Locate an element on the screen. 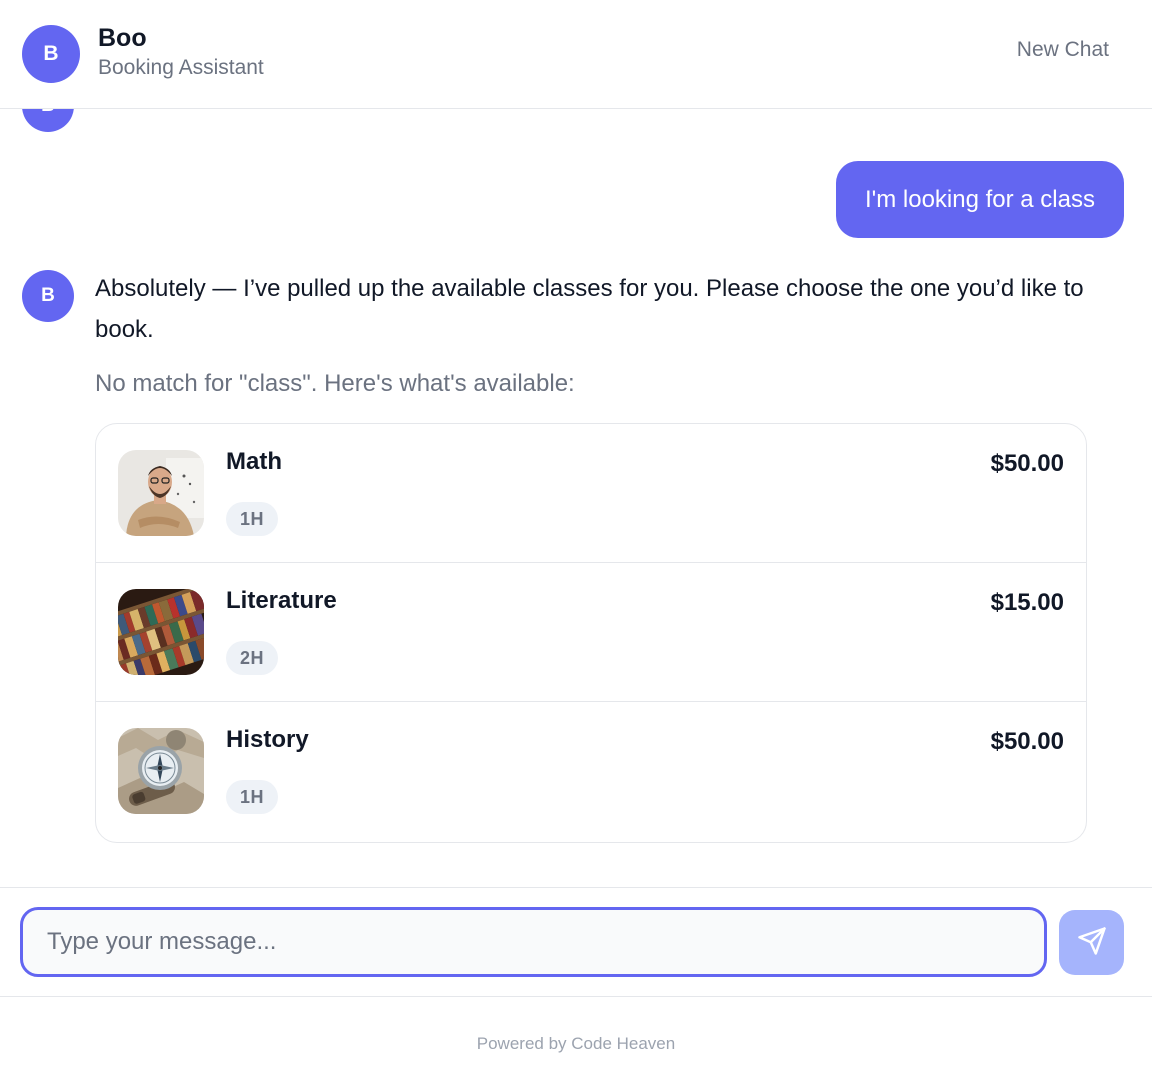 This screenshot has height=1078, width=1152. powered-by-footer: Powered by Code Heaven is located at coordinates (576, 1043).